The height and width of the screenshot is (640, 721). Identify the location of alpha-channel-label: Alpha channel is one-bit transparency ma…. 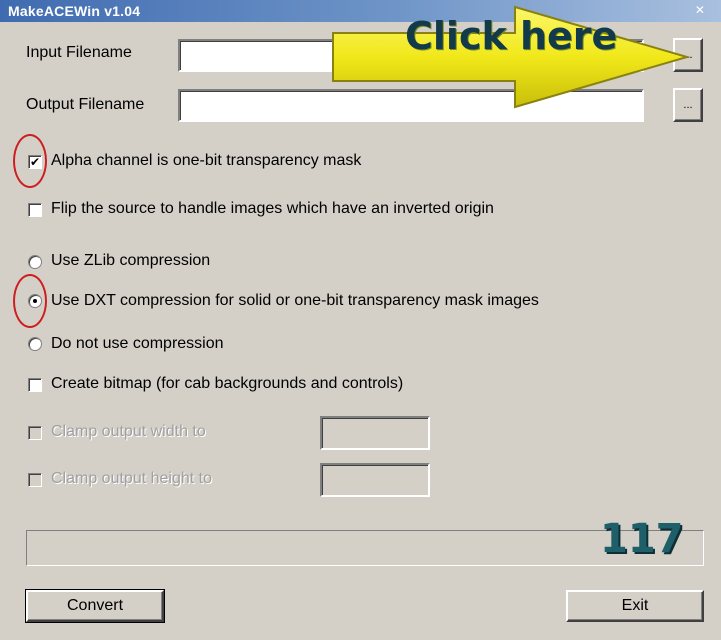
(206, 160).